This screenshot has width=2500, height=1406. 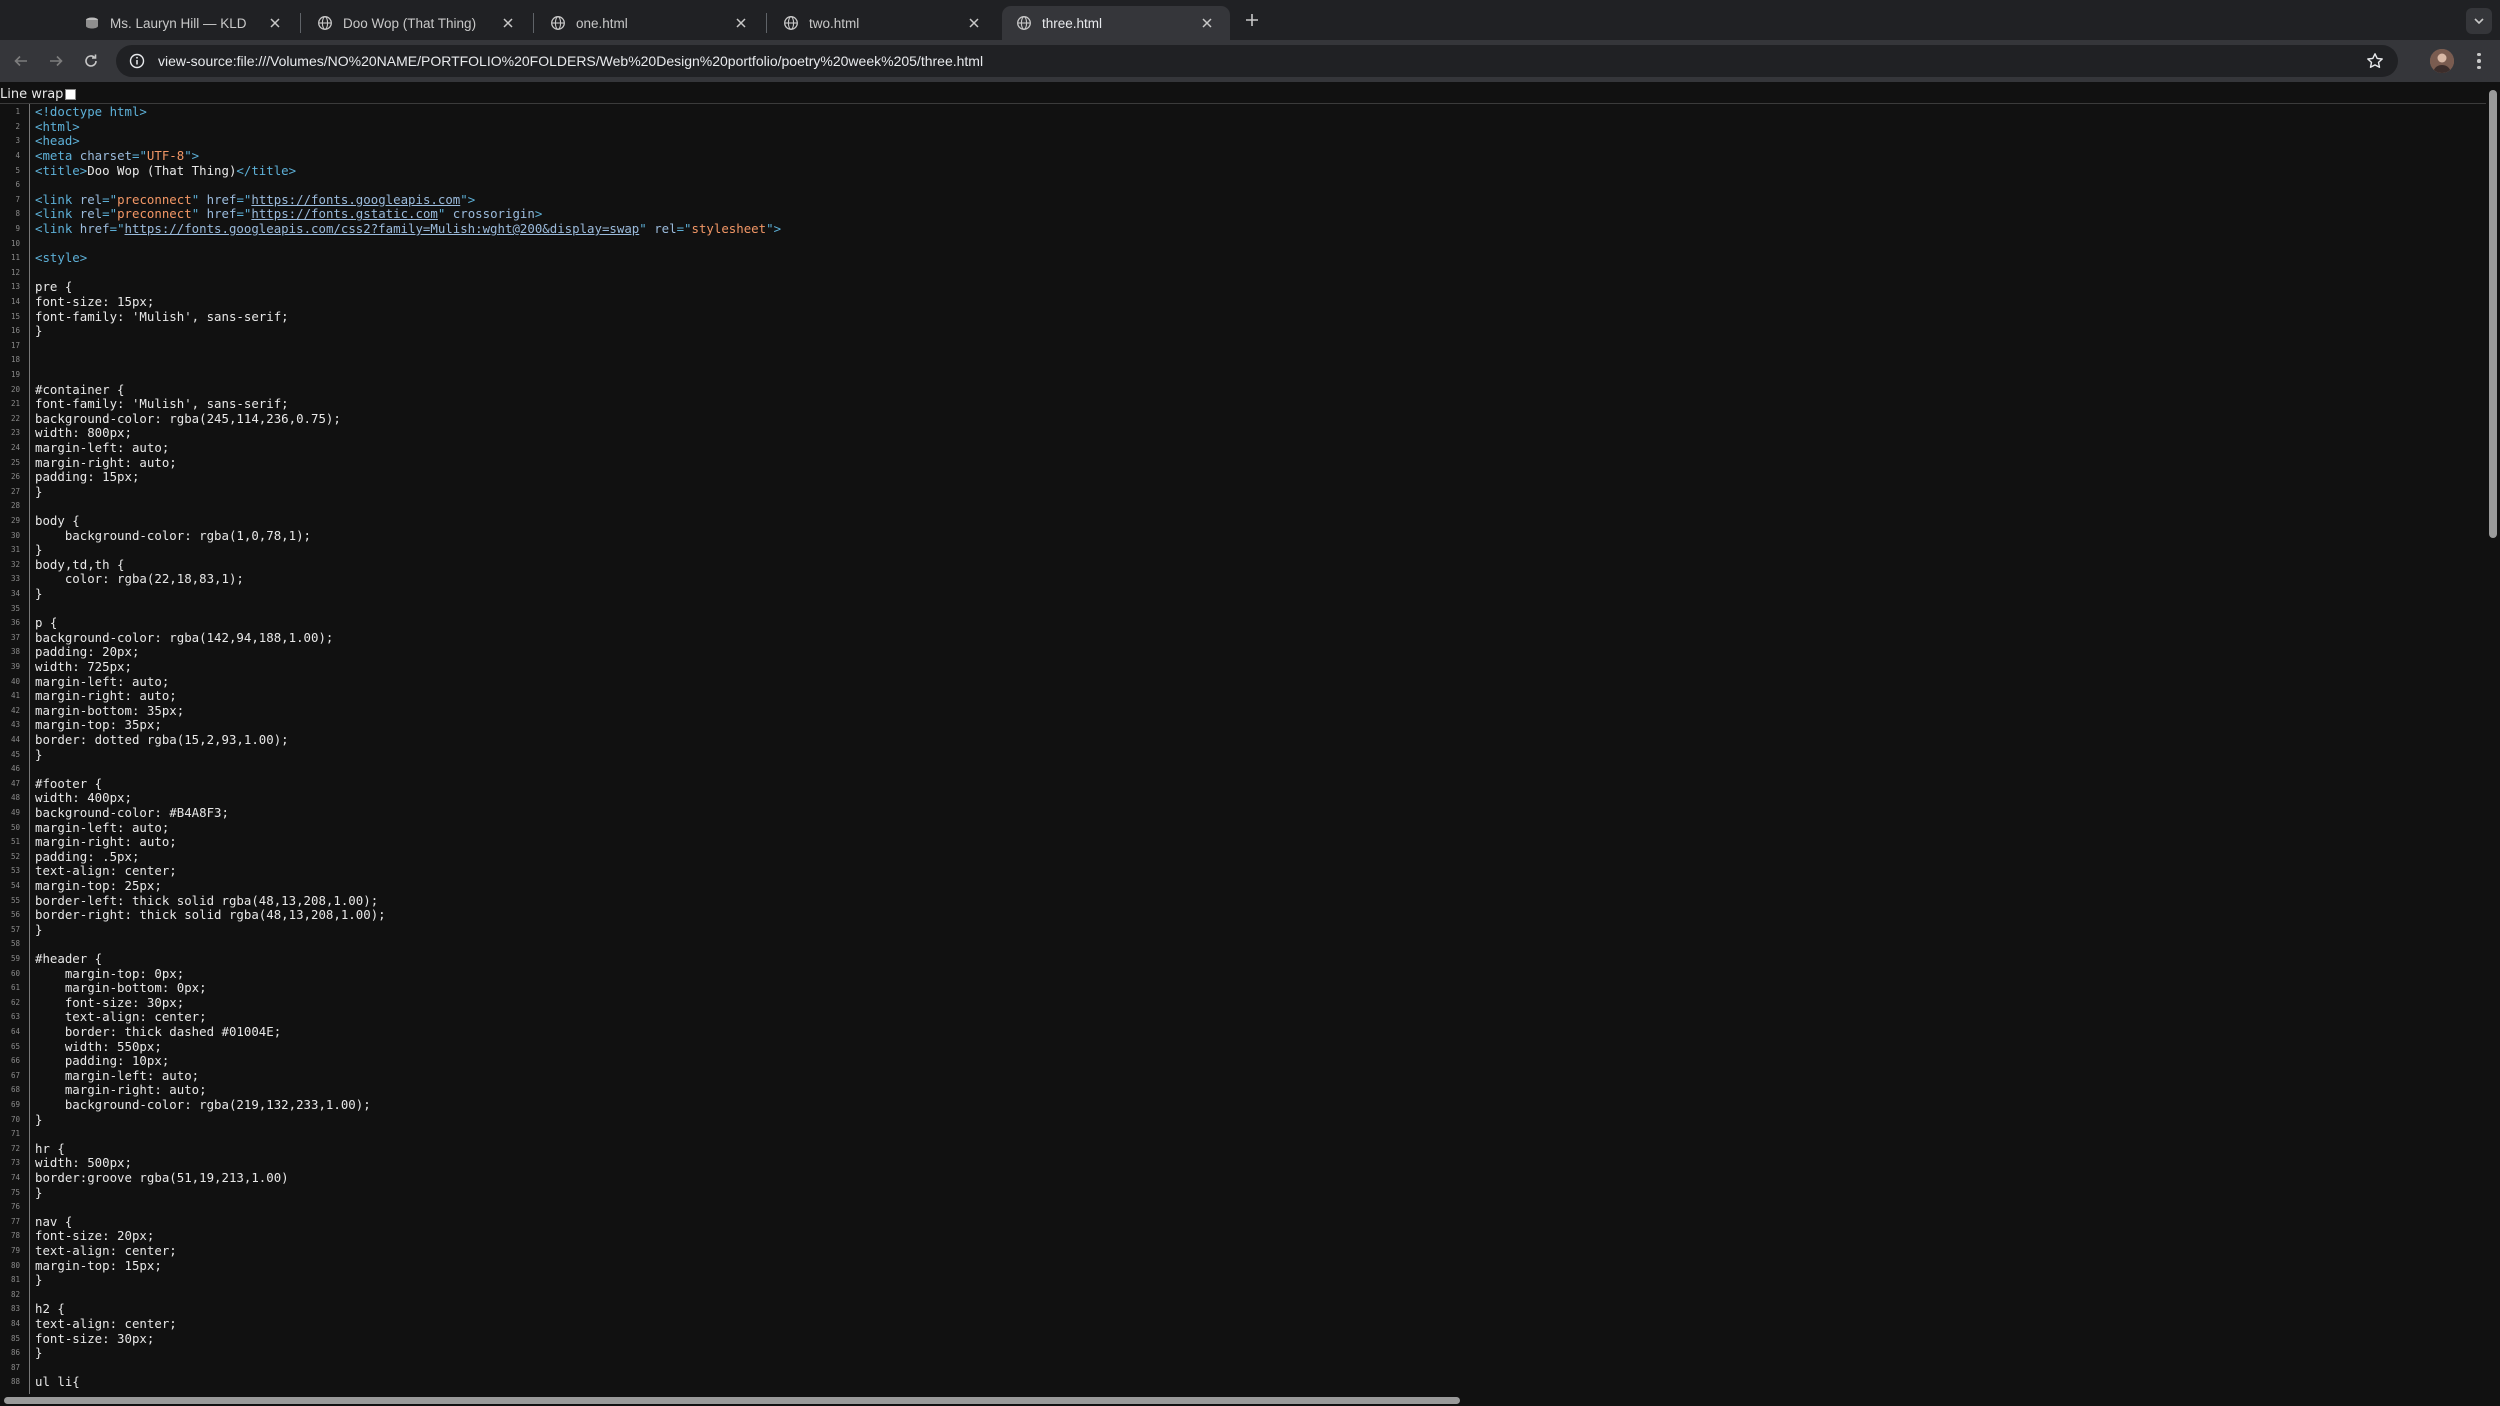 What do you see at coordinates (71, 94) in the screenshot?
I see `line-wrap-checkbox` at bounding box center [71, 94].